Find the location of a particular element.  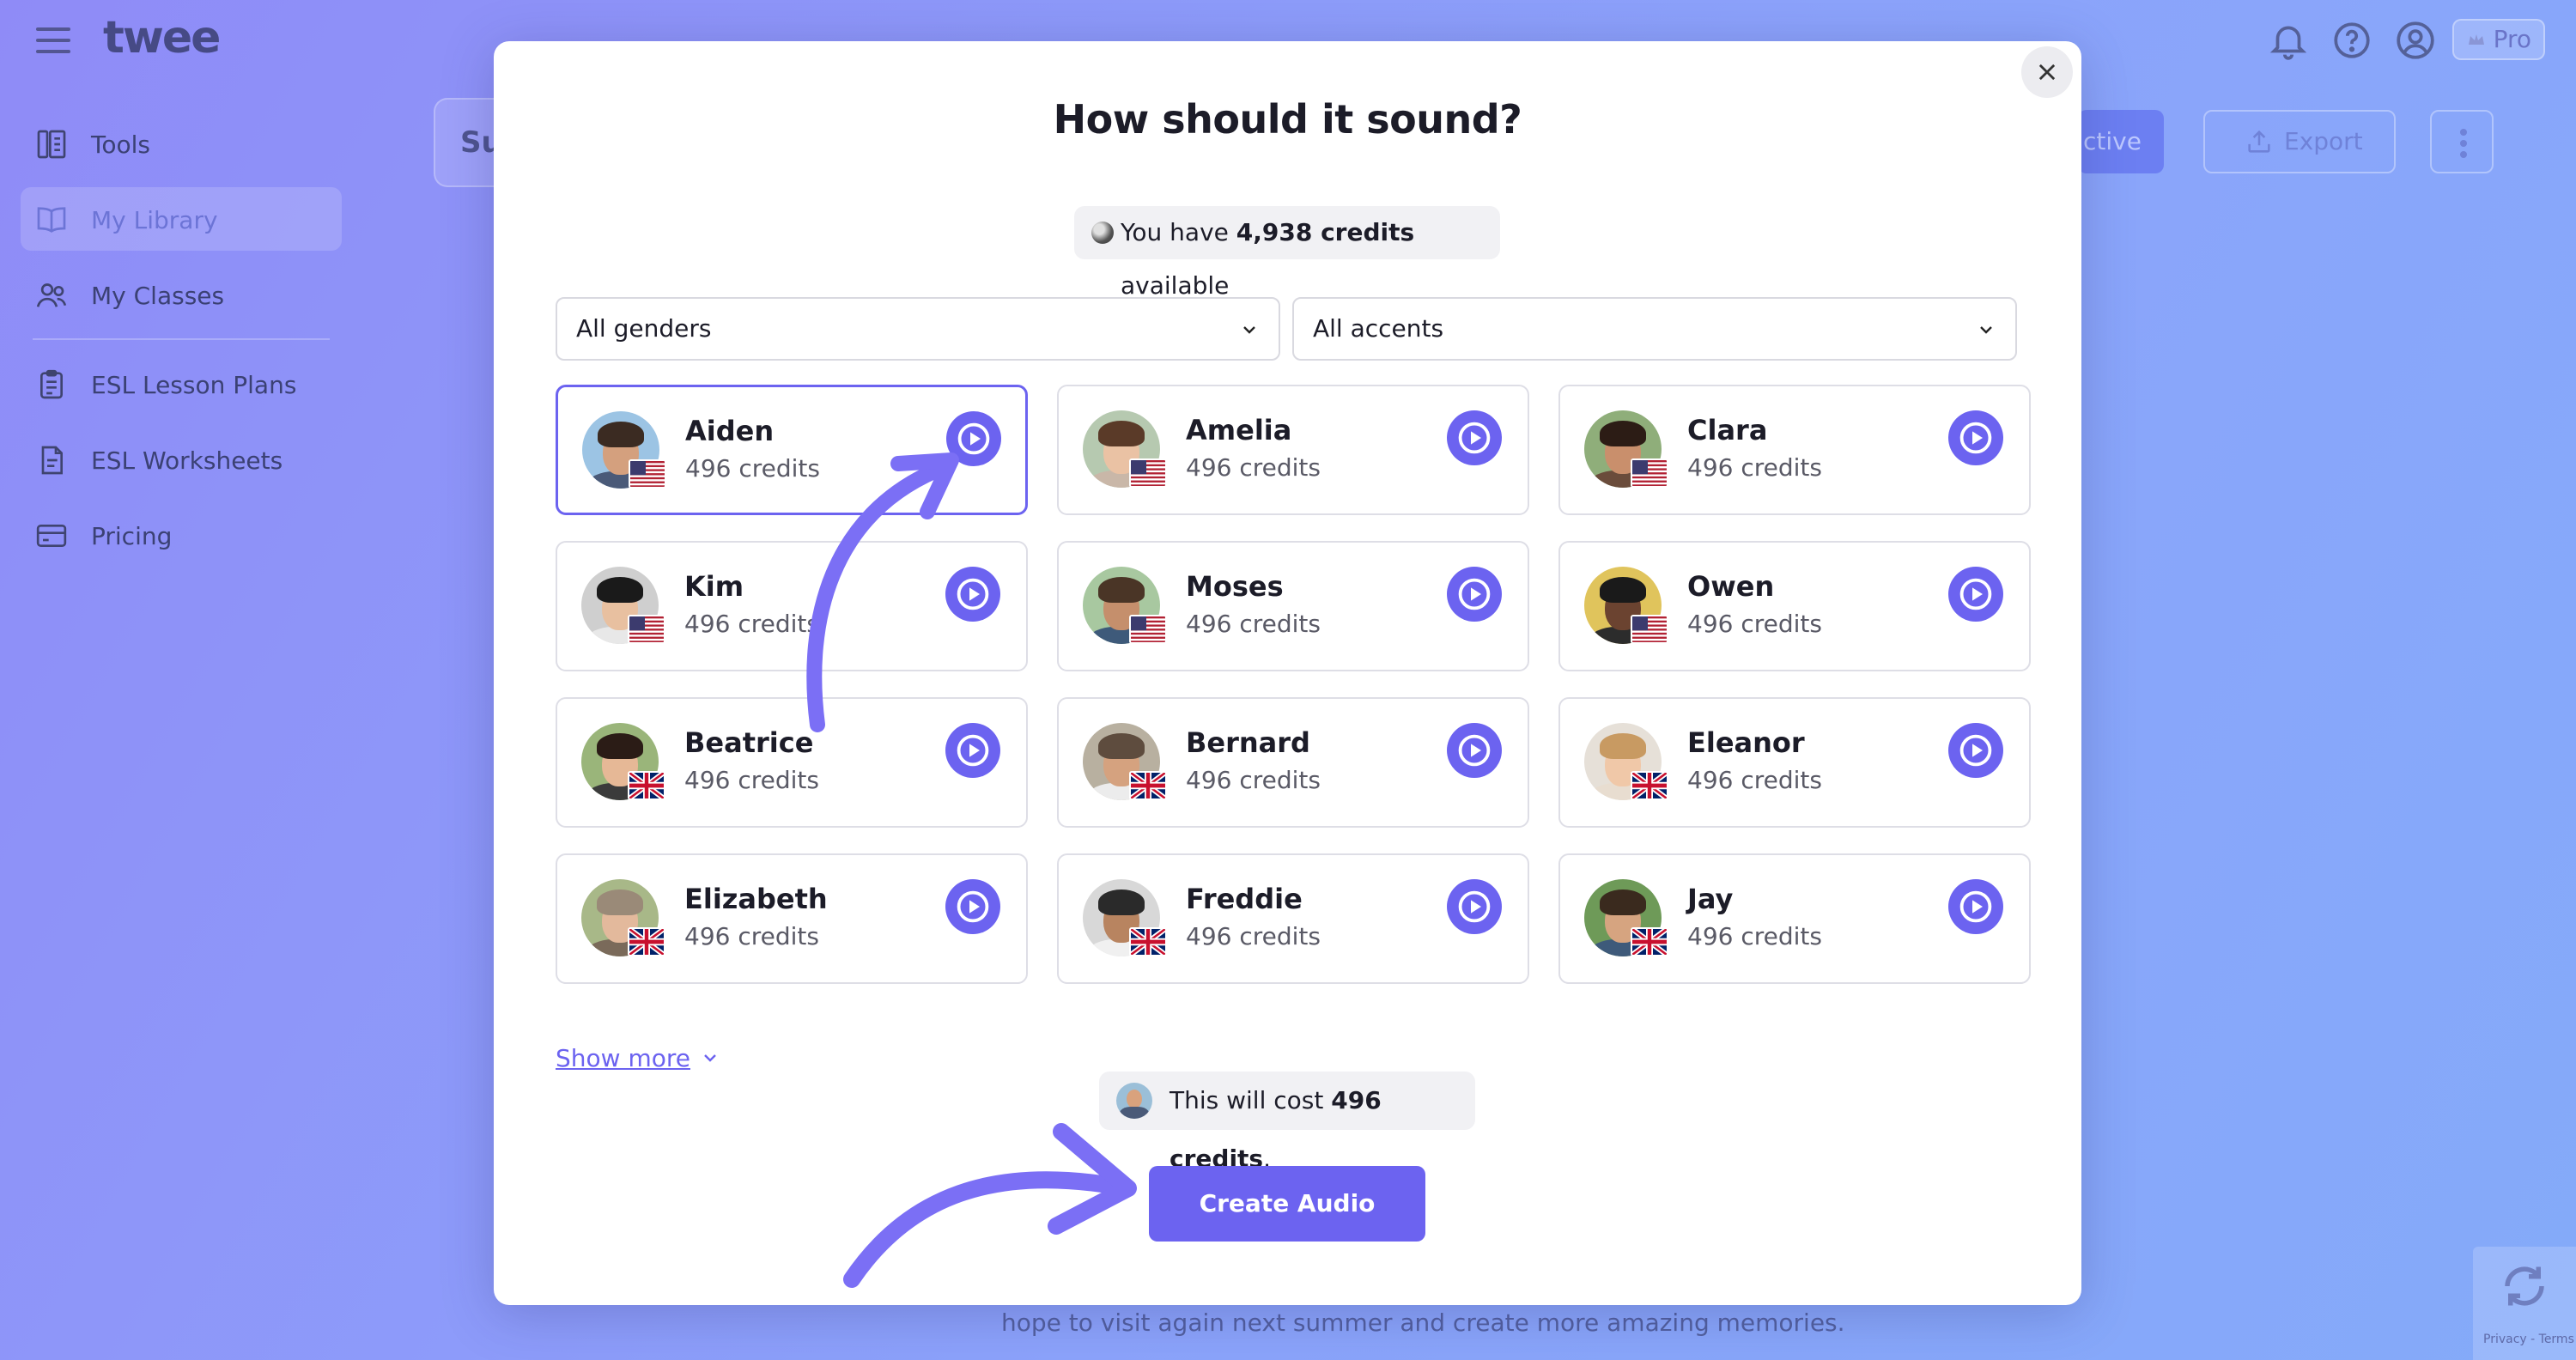

credits-prefix: You have is located at coordinates (1178, 232).